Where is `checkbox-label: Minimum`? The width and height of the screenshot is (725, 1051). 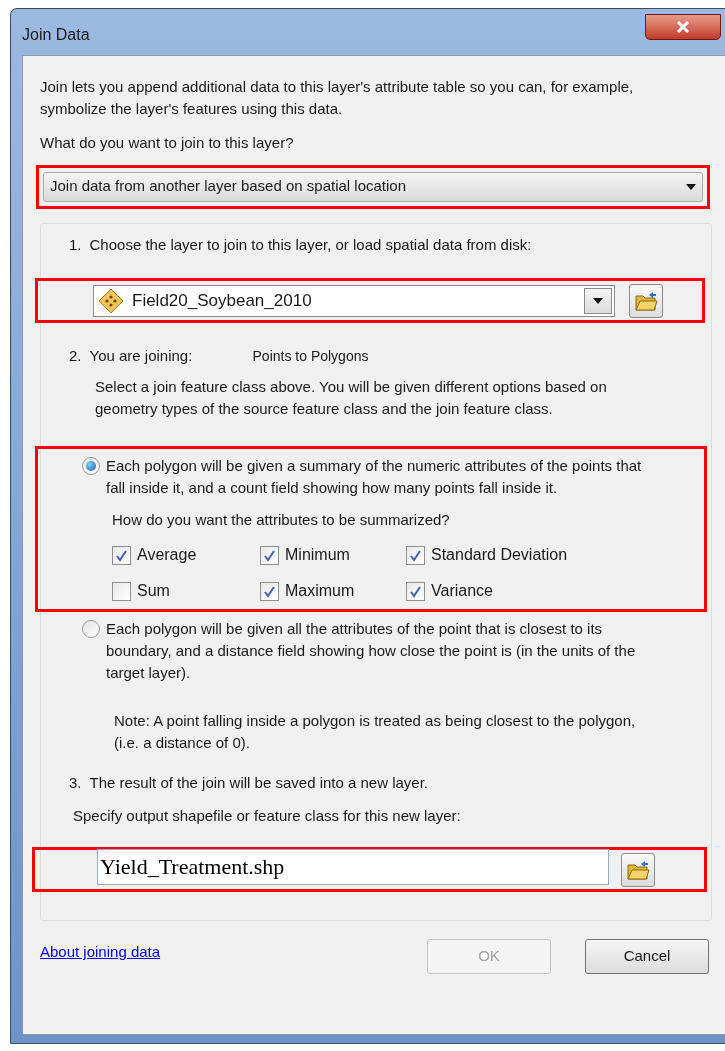 checkbox-label: Minimum is located at coordinates (317, 555).